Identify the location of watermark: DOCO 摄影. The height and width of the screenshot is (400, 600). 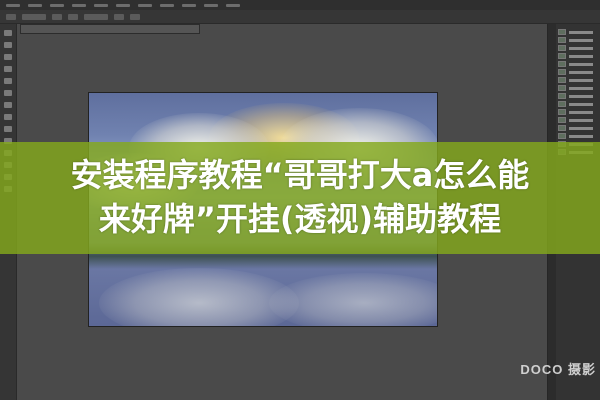
(558, 369).